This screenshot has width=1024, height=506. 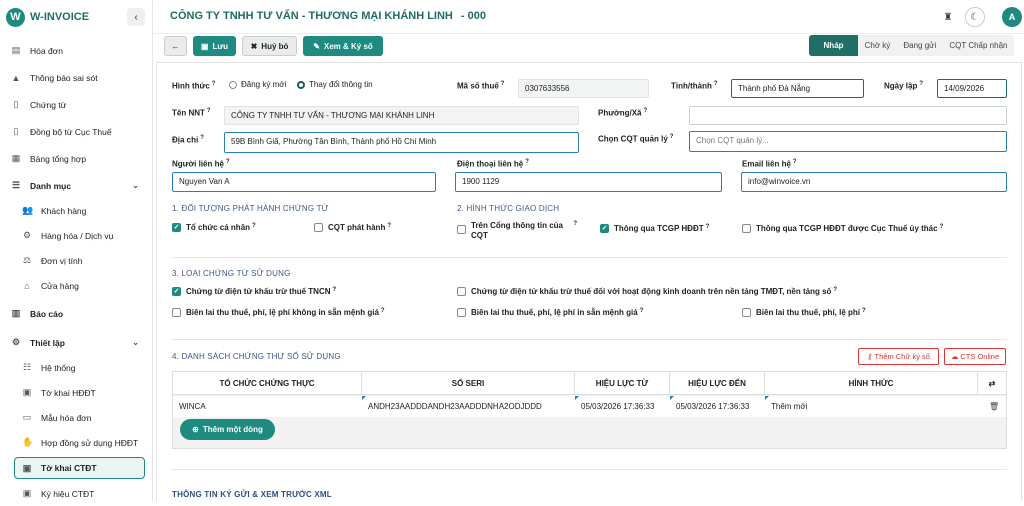 What do you see at coordinates (588, 182) in the screenshot?
I see `dien-thoai-field: 1900 1129` at bounding box center [588, 182].